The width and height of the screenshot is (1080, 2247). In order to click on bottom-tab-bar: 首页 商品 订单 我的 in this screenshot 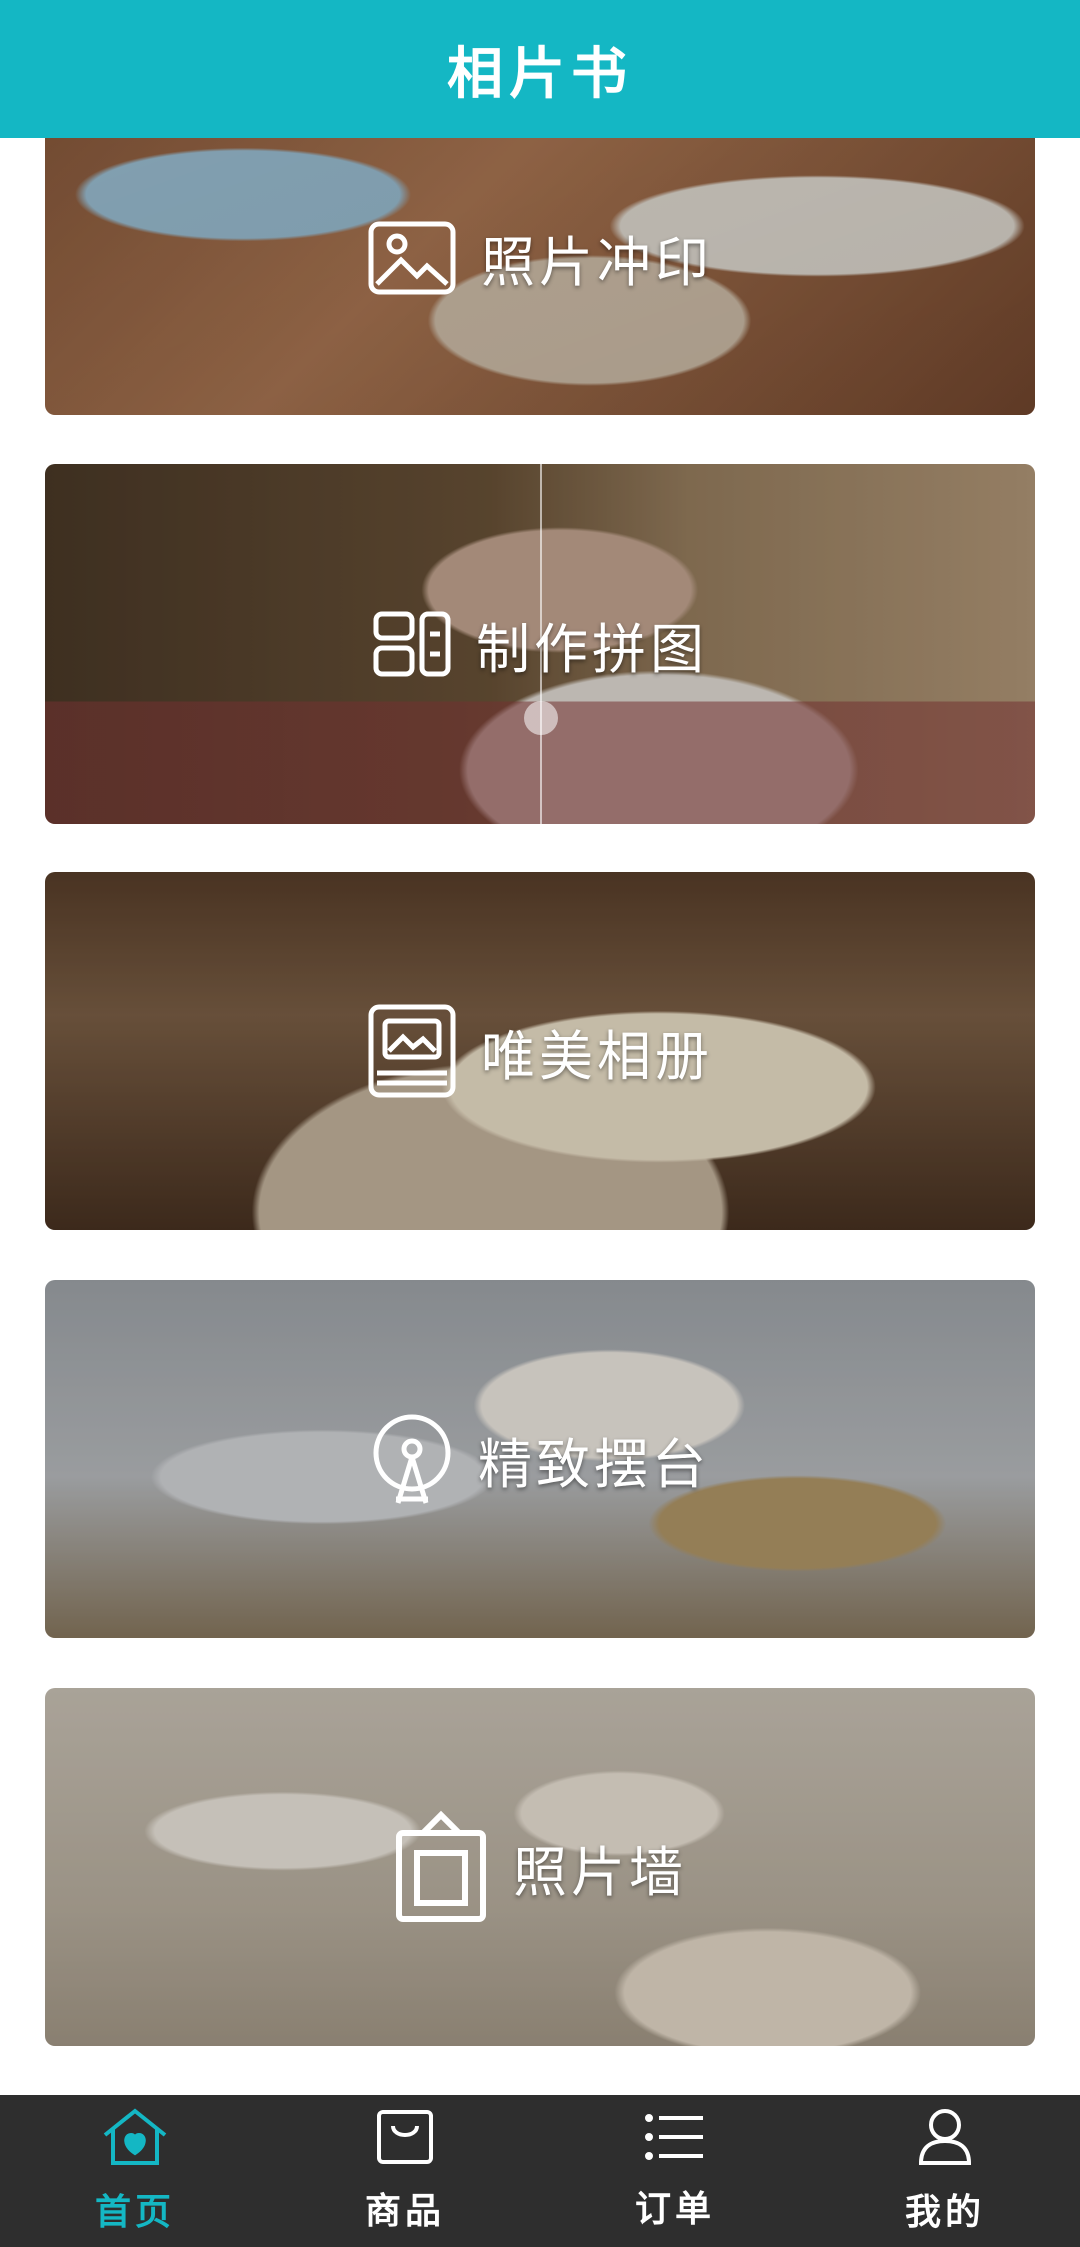, I will do `click(540, 2171)`.